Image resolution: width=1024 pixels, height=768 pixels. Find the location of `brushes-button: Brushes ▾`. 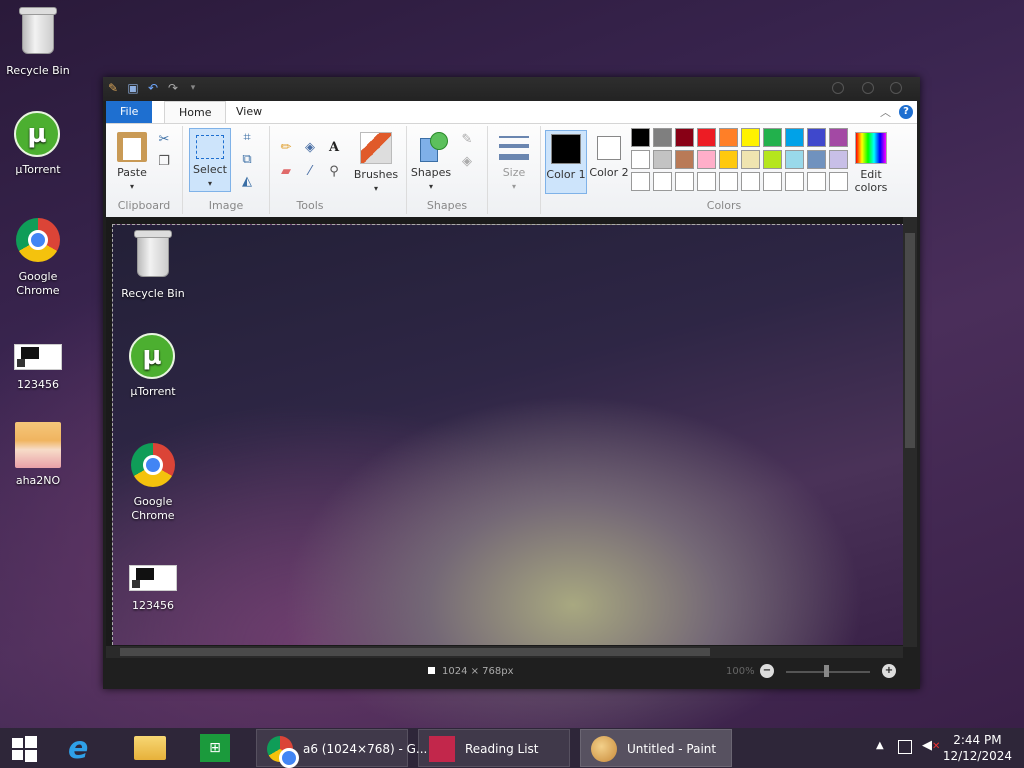

brushes-button: Brushes ▾ is located at coordinates (376, 162).